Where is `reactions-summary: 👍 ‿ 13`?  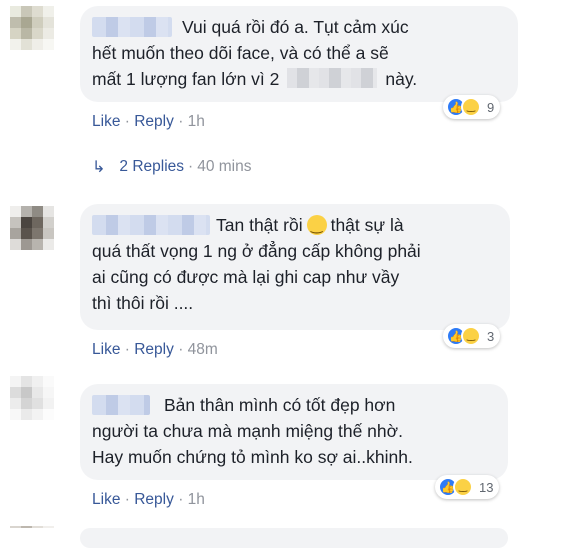
reactions-summary: 👍 ‿ 13 is located at coordinates (467, 487).